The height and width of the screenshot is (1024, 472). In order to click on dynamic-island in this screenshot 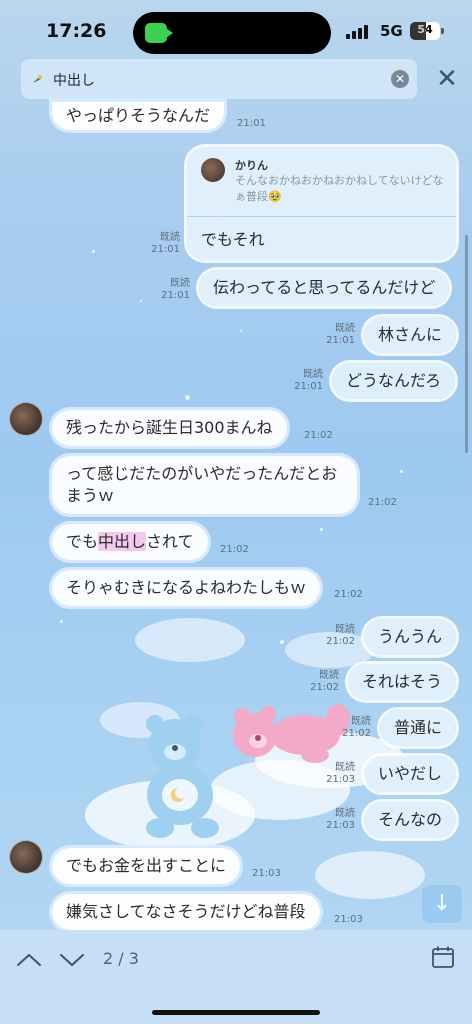, I will do `click(232, 33)`.